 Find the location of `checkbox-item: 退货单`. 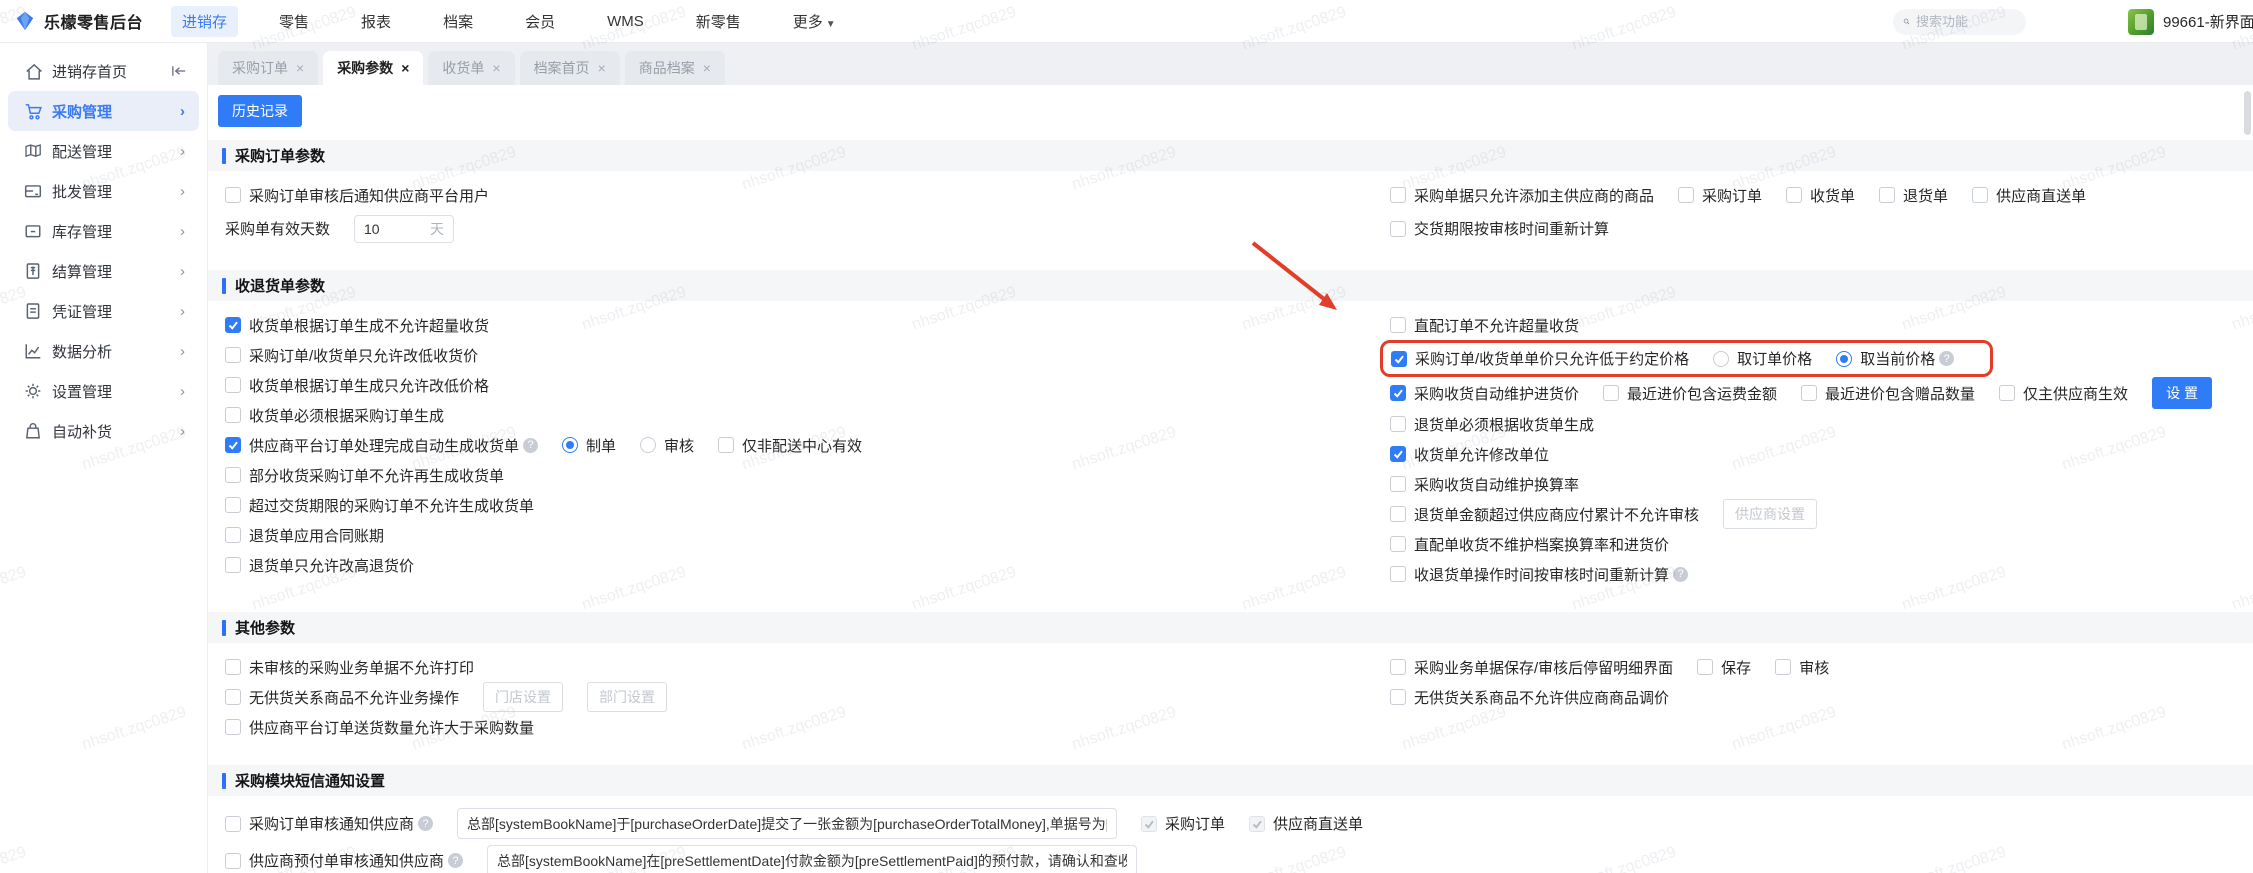

checkbox-item: 退货单 is located at coordinates (1913, 195).